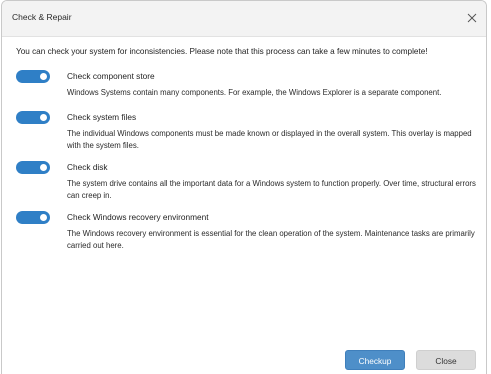 The width and height of the screenshot is (491, 374). I want to click on component-store-toggle, so click(33, 76).